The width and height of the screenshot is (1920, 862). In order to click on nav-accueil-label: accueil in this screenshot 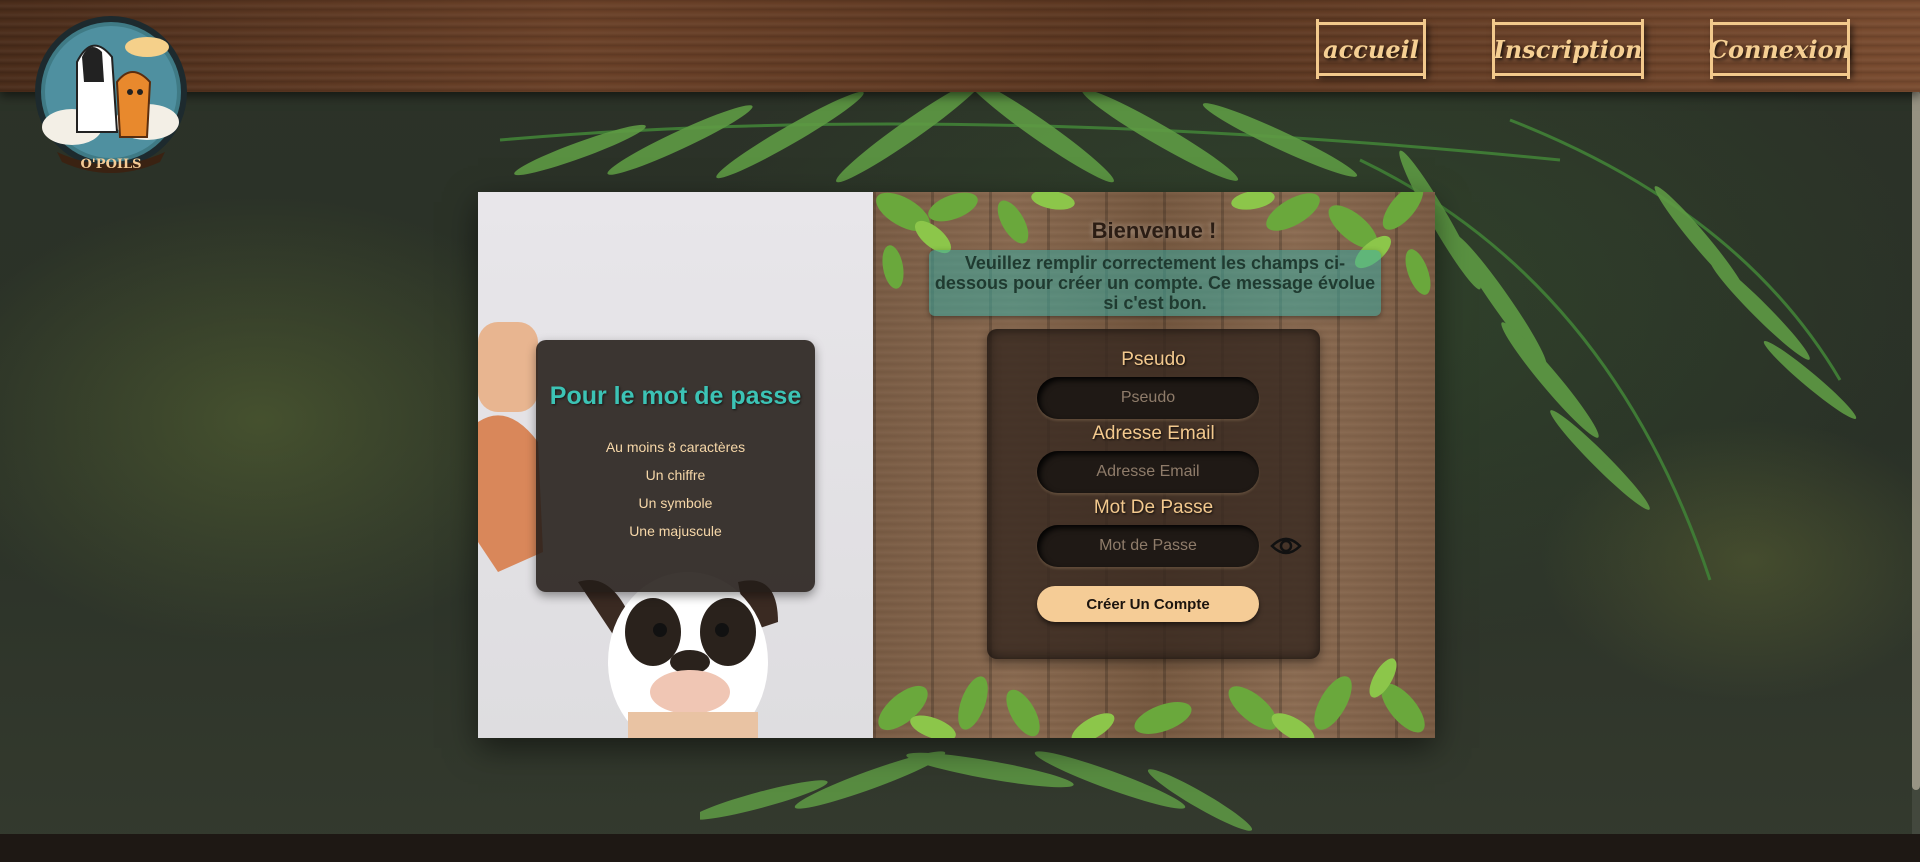, I will do `click(1371, 49)`.